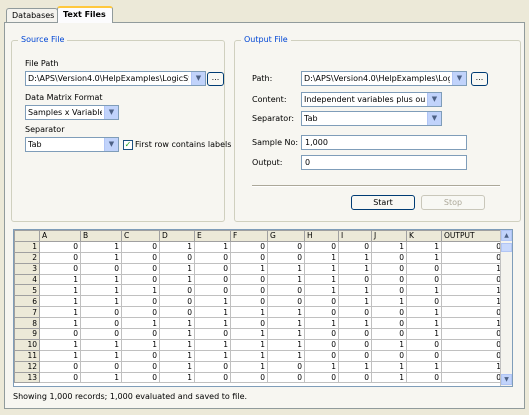 The width and height of the screenshot is (529, 415). What do you see at coordinates (453, 202) in the screenshot?
I see `stop-button: Stop` at bounding box center [453, 202].